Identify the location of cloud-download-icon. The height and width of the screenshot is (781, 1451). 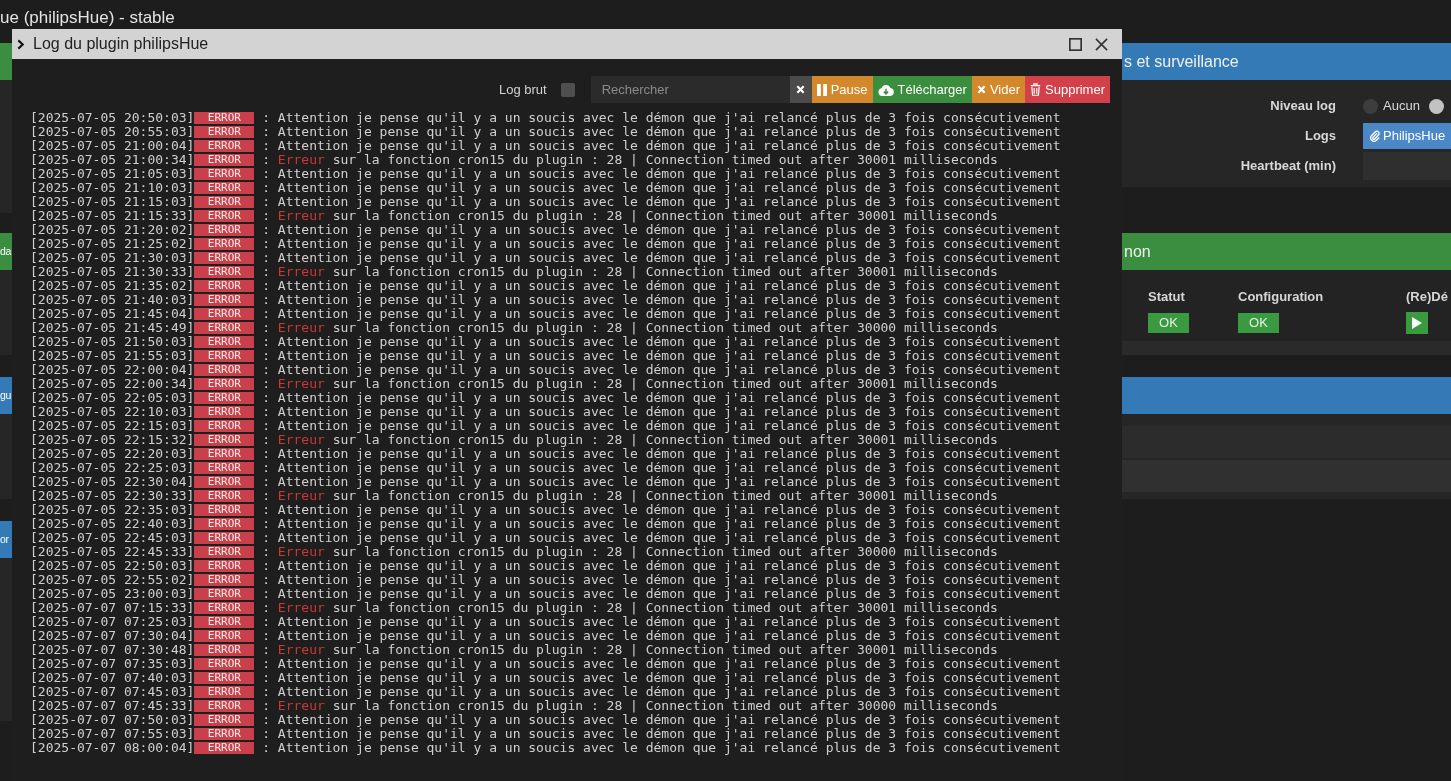
(885, 89).